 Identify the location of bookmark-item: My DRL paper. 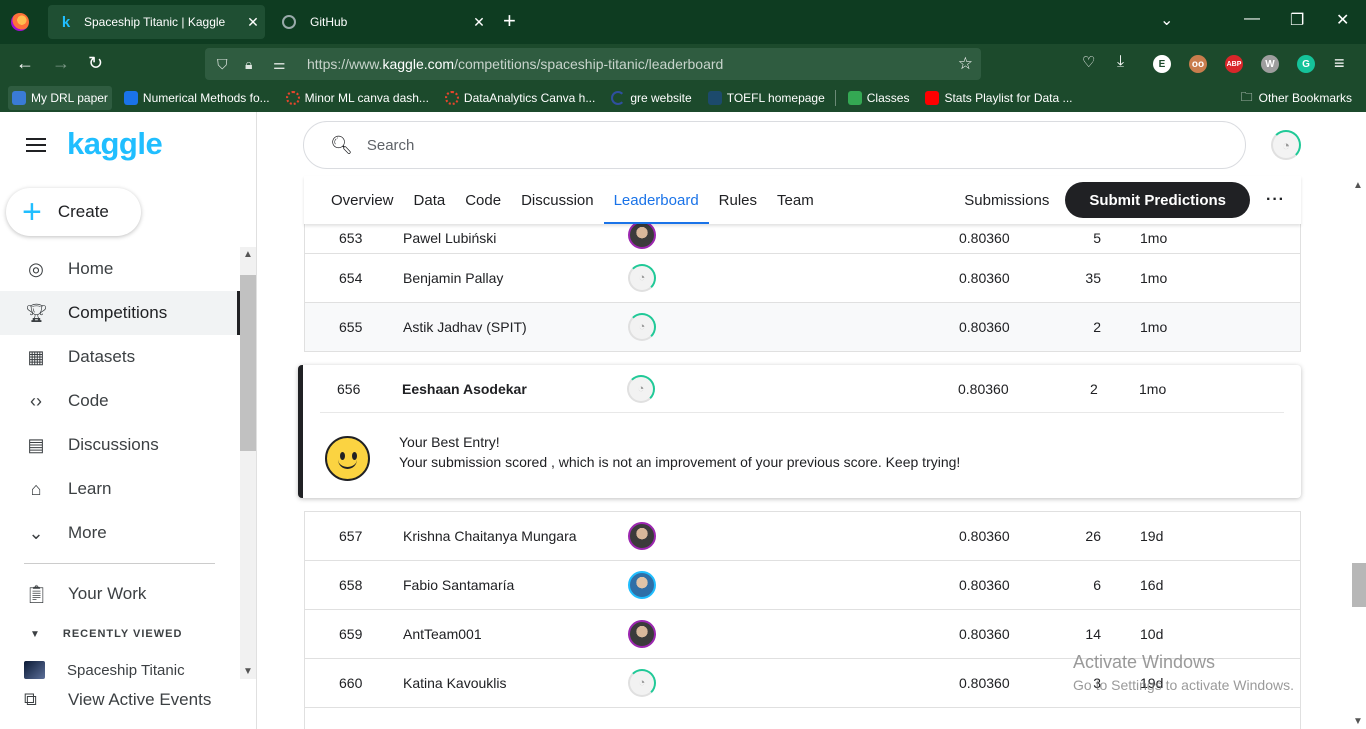
(60, 98).